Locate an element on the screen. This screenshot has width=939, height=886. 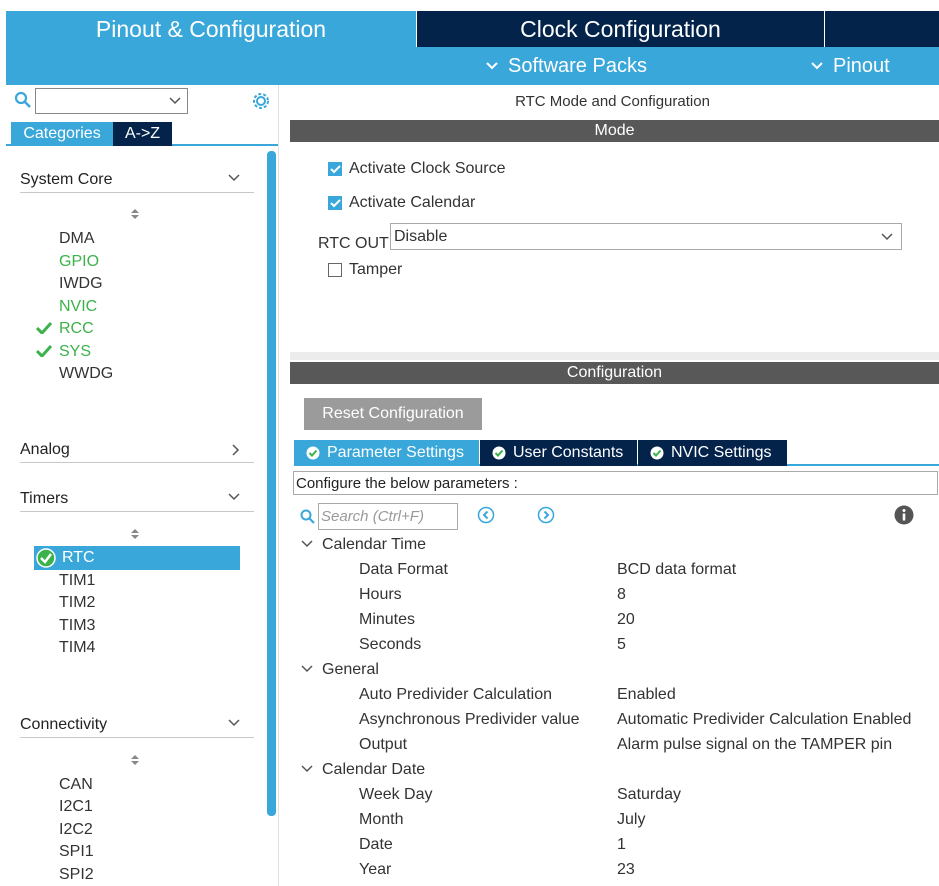
pinout-menu-label: Pinout is located at coordinates (861, 65).